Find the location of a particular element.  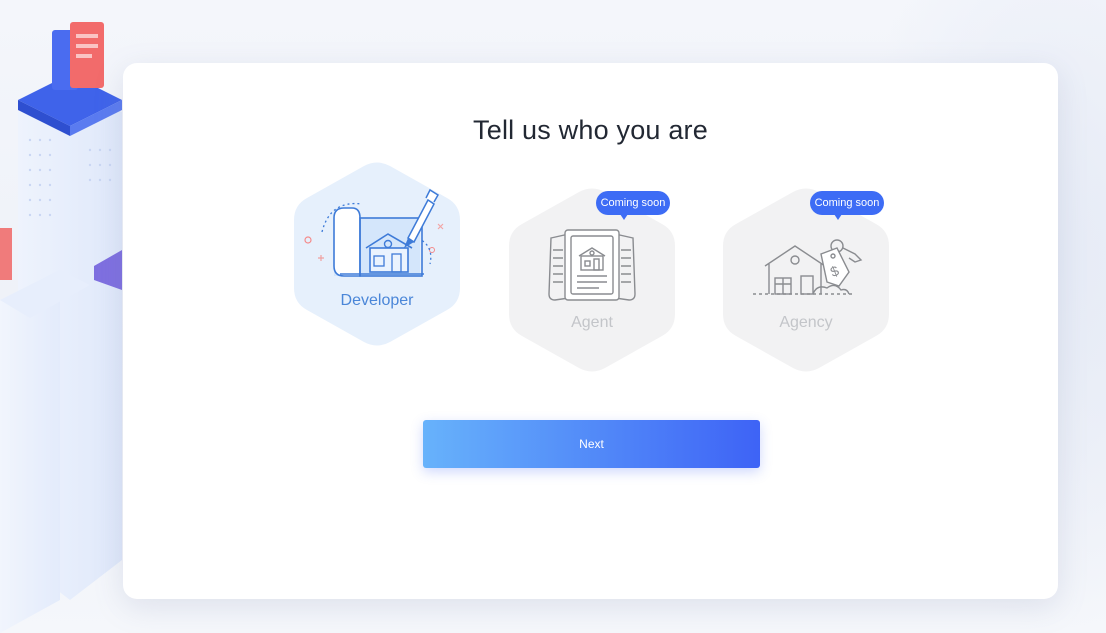

background-building-illustration is located at coordinates (61, 327).